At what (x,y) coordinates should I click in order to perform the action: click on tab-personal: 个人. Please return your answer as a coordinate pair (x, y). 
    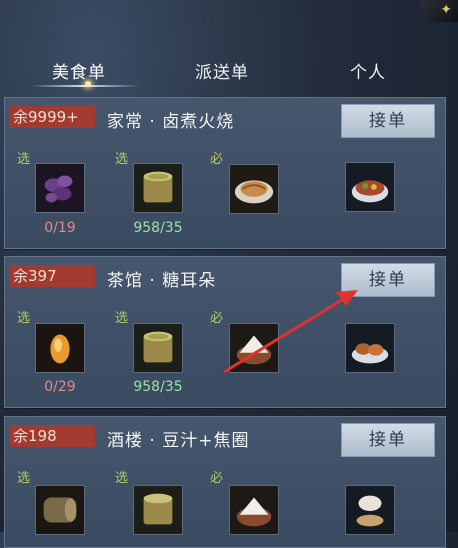
    Looking at the image, I should click on (368, 70).